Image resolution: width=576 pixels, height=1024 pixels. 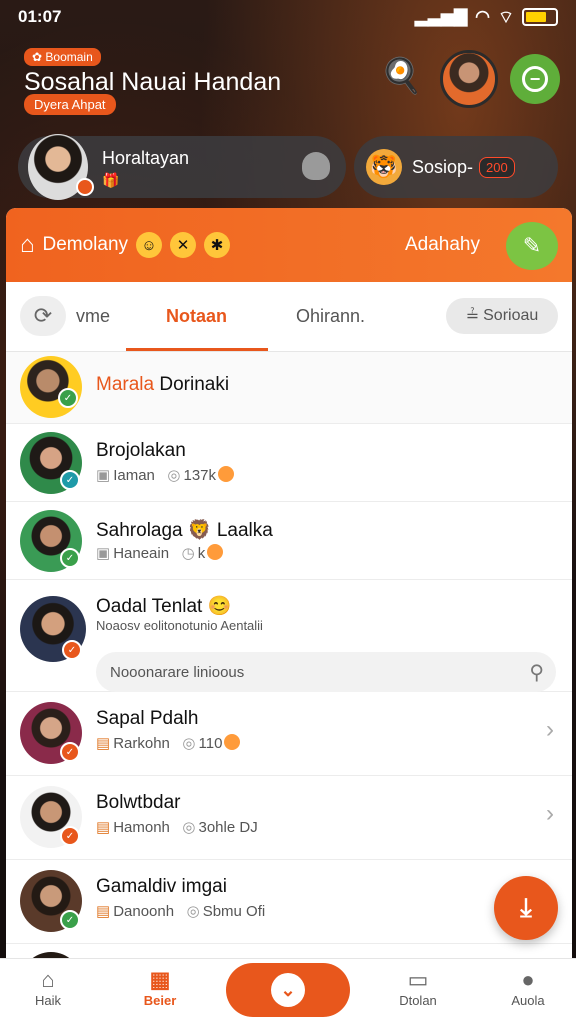 What do you see at coordinates (93, 316) in the screenshot?
I see `tab-vme: vme` at bounding box center [93, 316].